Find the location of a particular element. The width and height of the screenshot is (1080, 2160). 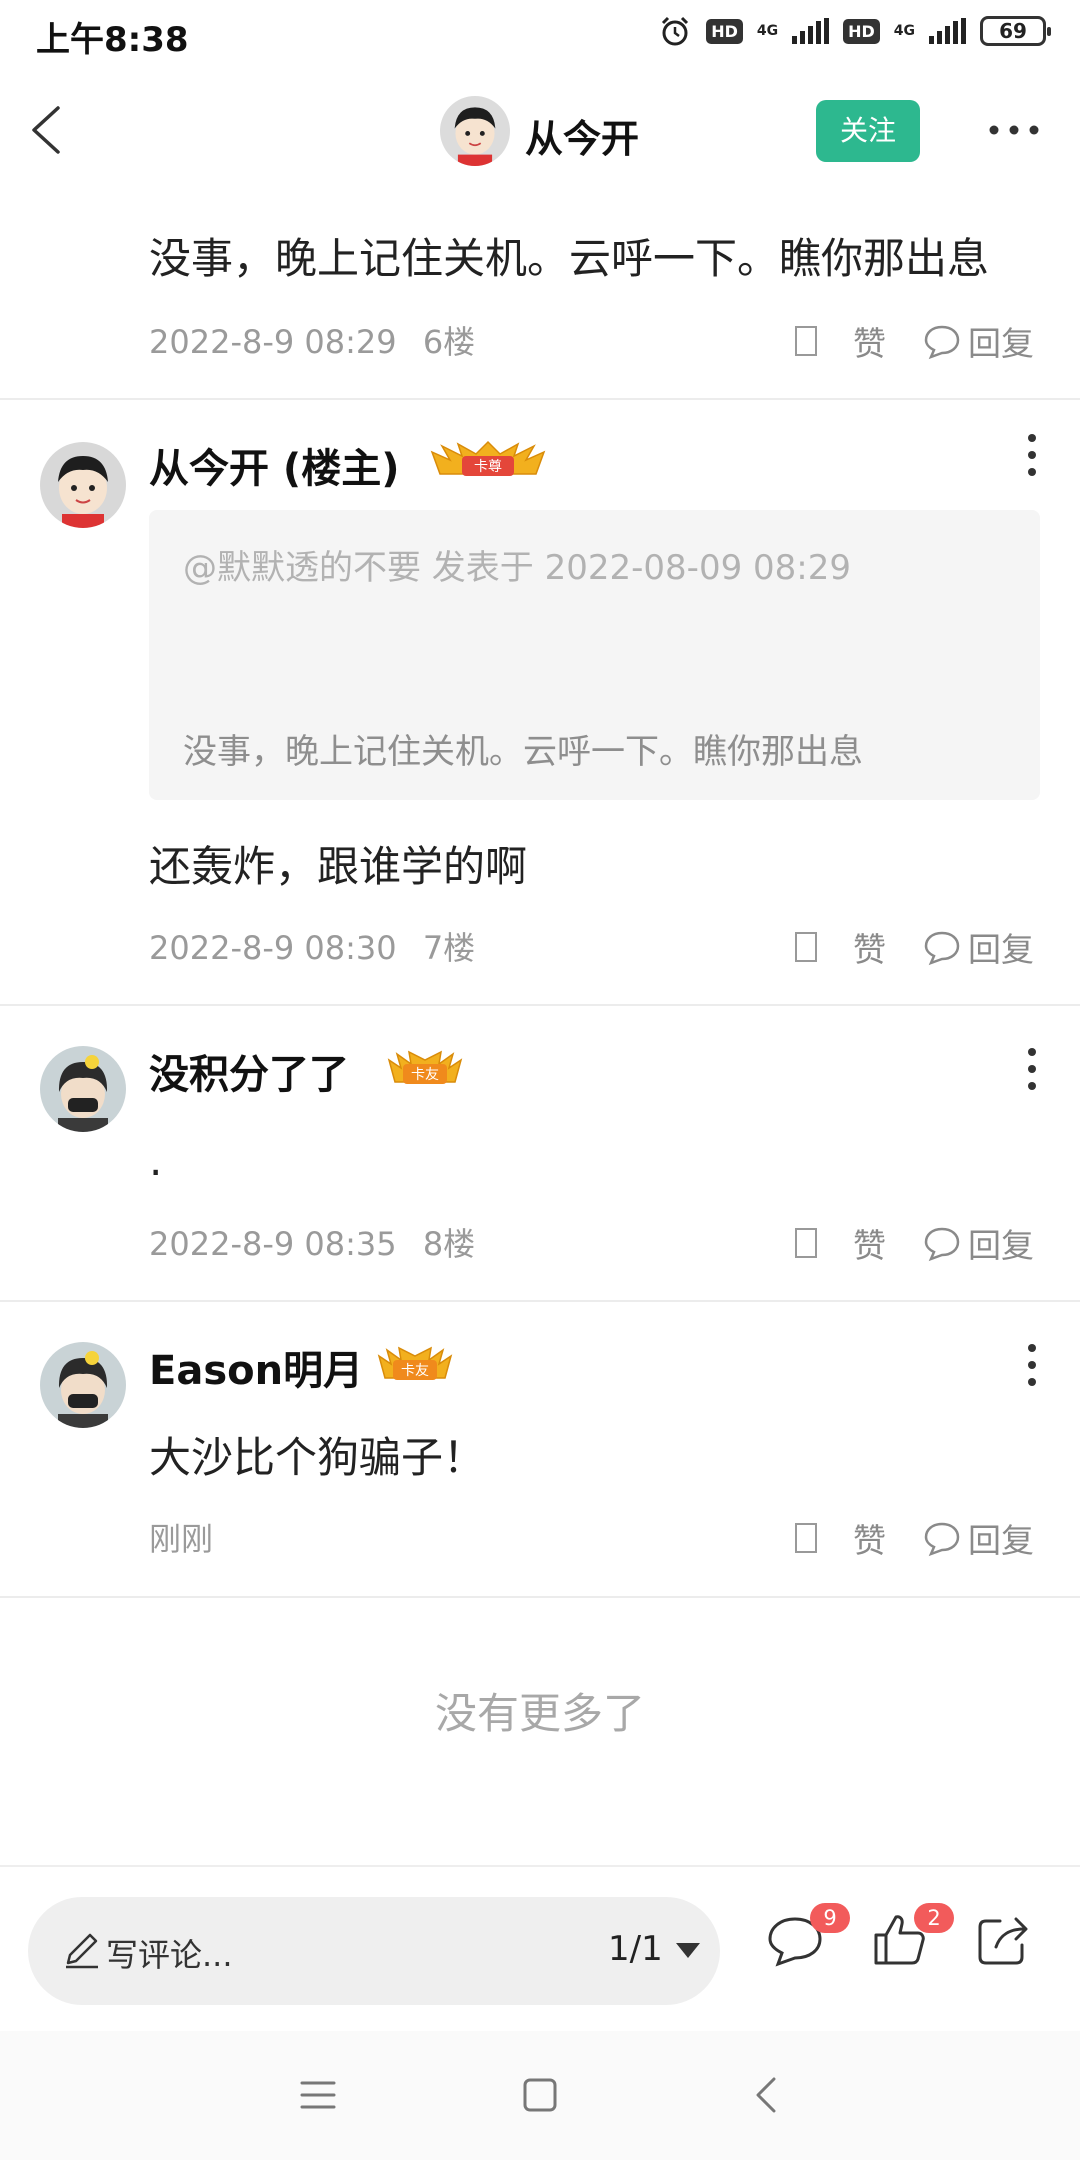

comment-count-badge: 9 is located at coordinates (830, 1918).